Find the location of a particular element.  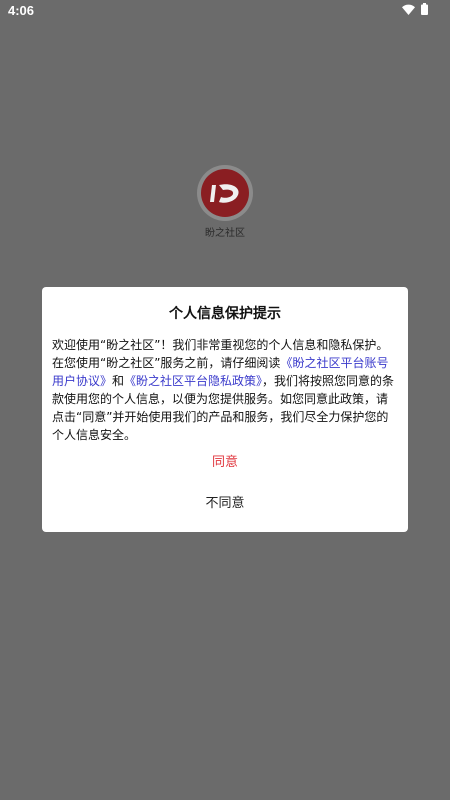

status-time: 4:06 is located at coordinates (21, 10).